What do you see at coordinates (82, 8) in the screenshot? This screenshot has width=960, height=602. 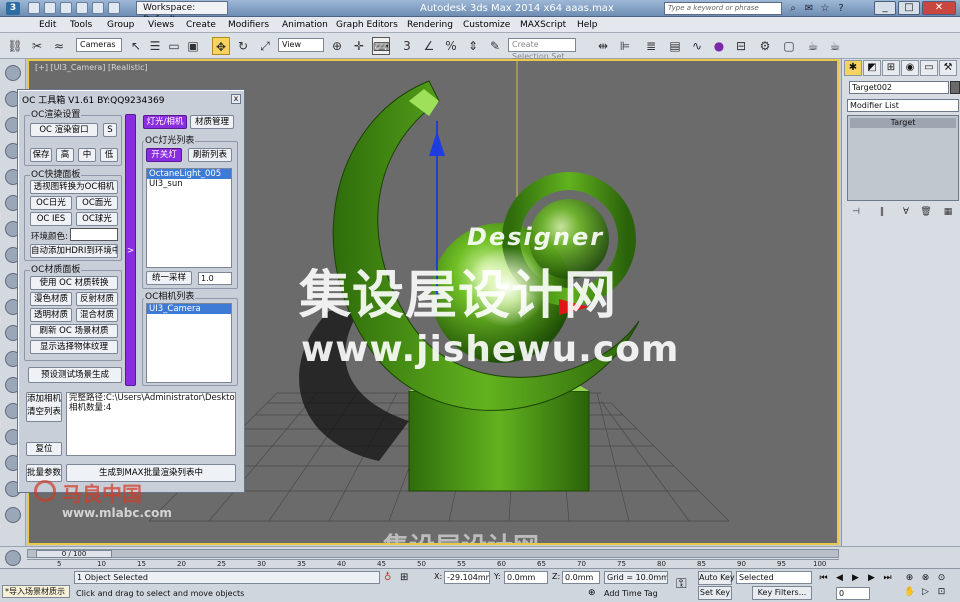 I see `undo-icon` at bounding box center [82, 8].